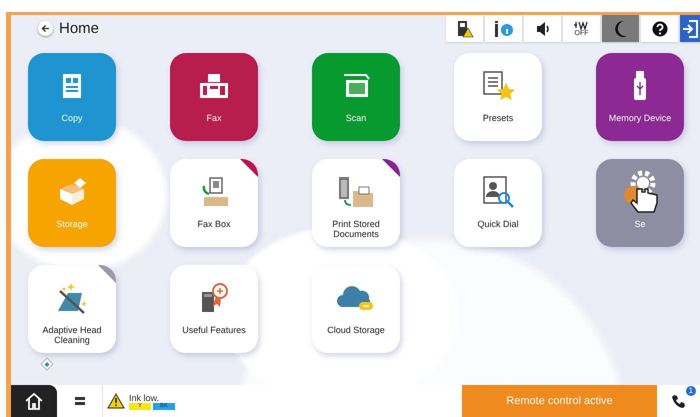 Image resolution: width=700 pixels, height=417 pixels. Describe the element at coordinates (678, 401) in the screenshot. I see `phone-icon` at that location.